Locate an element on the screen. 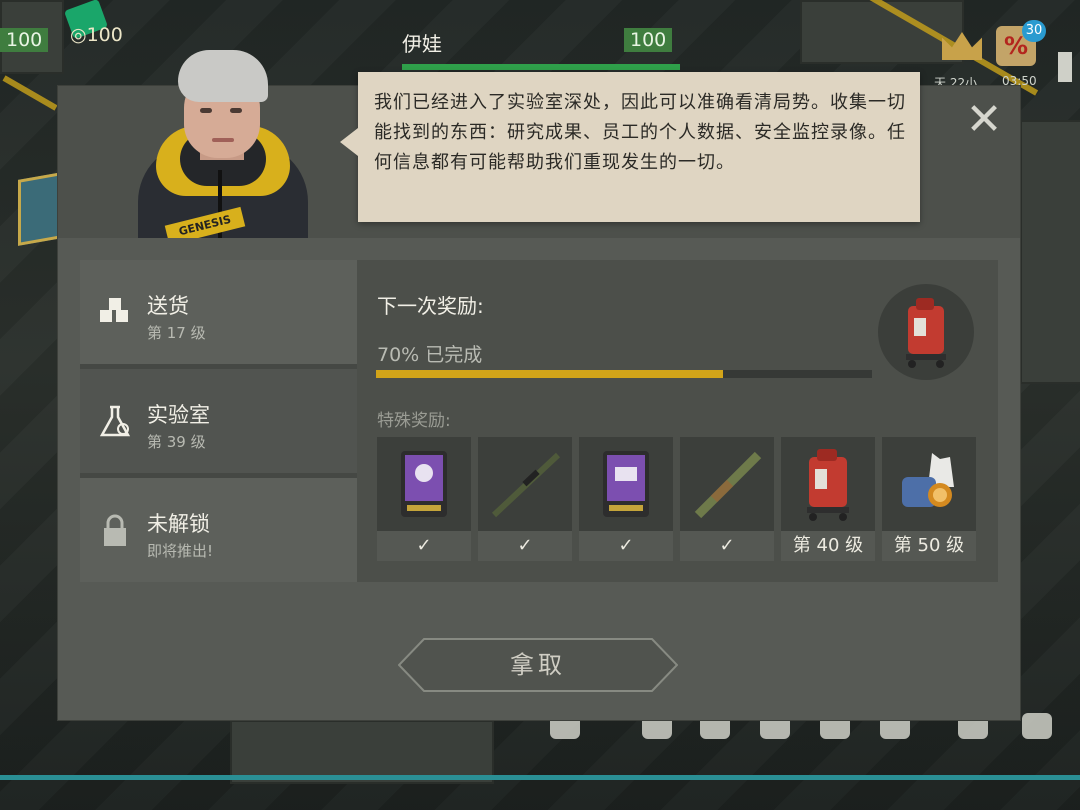  sidebar-item-label: 未解锁 is located at coordinates (178, 524).